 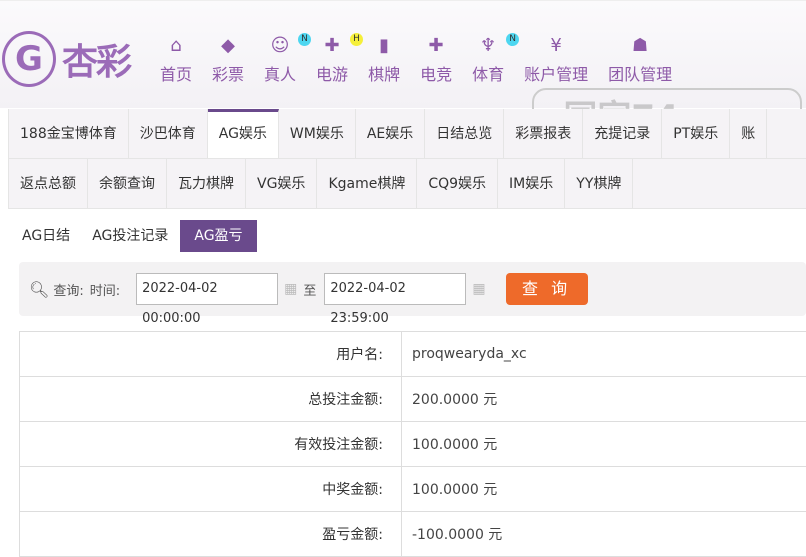 What do you see at coordinates (206, 183) in the screenshot?
I see `tab-tabs_row2-2: 瓦力棋牌` at bounding box center [206, 183].